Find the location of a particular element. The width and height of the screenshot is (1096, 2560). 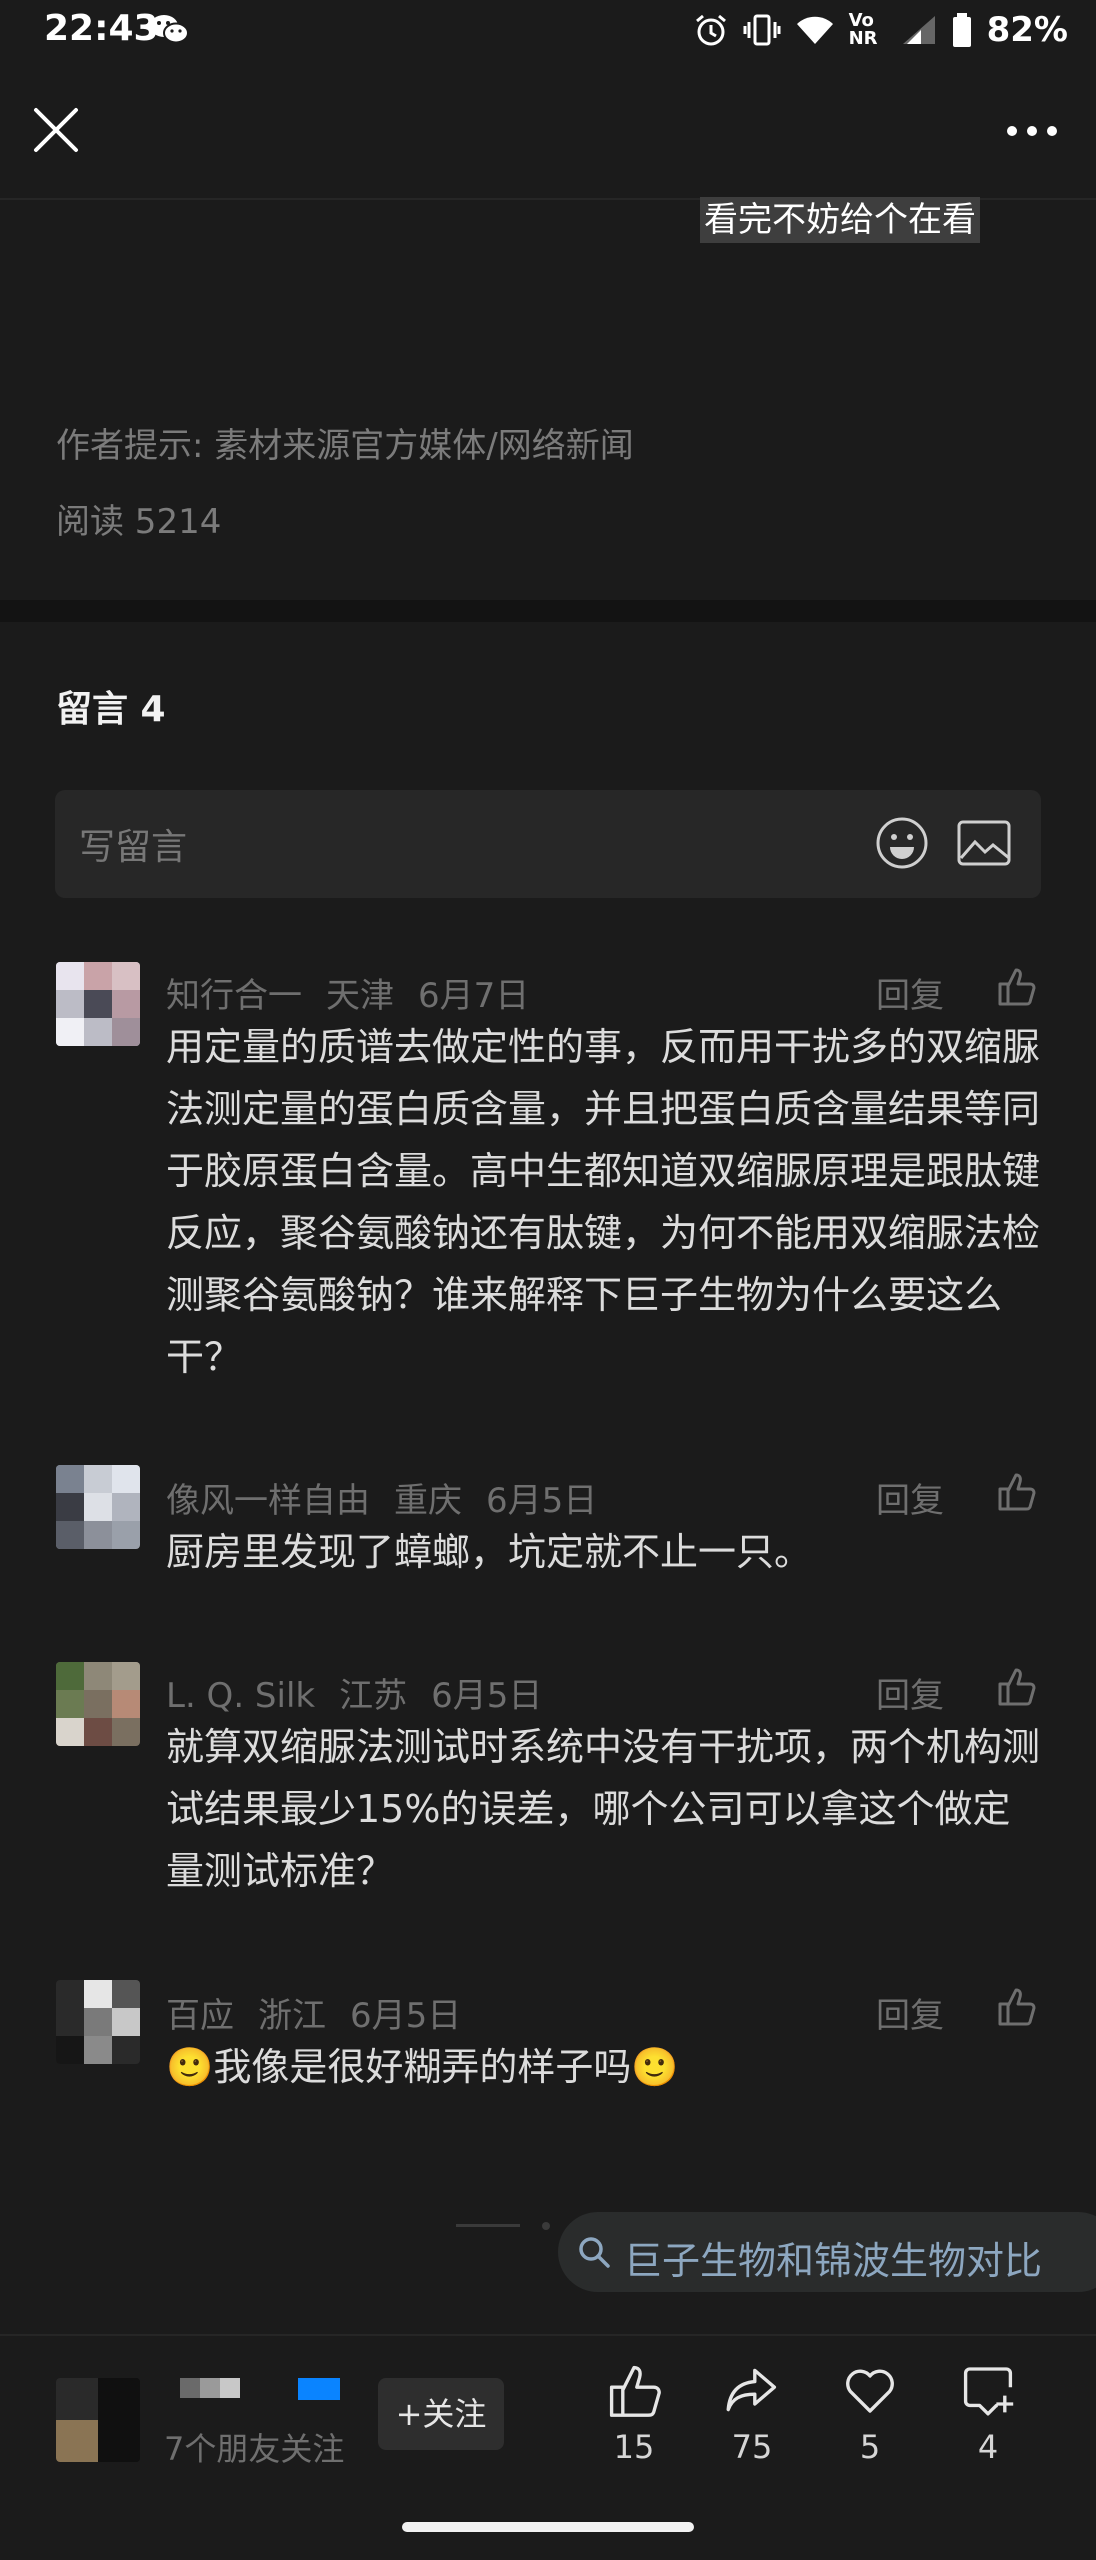

status-bar: 22:43 Vo NR 82% is located at coordinates (548, 31).